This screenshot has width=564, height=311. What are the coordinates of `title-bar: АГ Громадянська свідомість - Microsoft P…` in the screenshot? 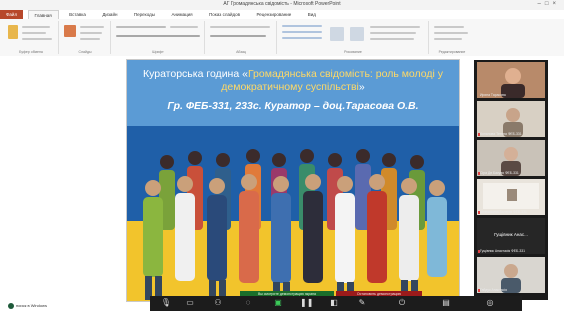 It's located at (282, 7).